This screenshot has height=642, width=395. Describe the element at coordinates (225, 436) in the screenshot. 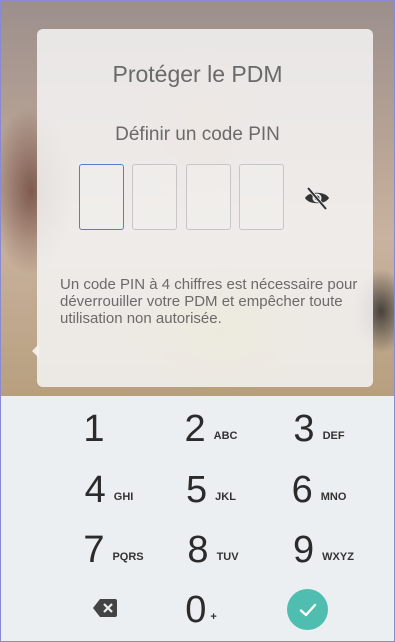

I see `key-letters: ABC` at that location.